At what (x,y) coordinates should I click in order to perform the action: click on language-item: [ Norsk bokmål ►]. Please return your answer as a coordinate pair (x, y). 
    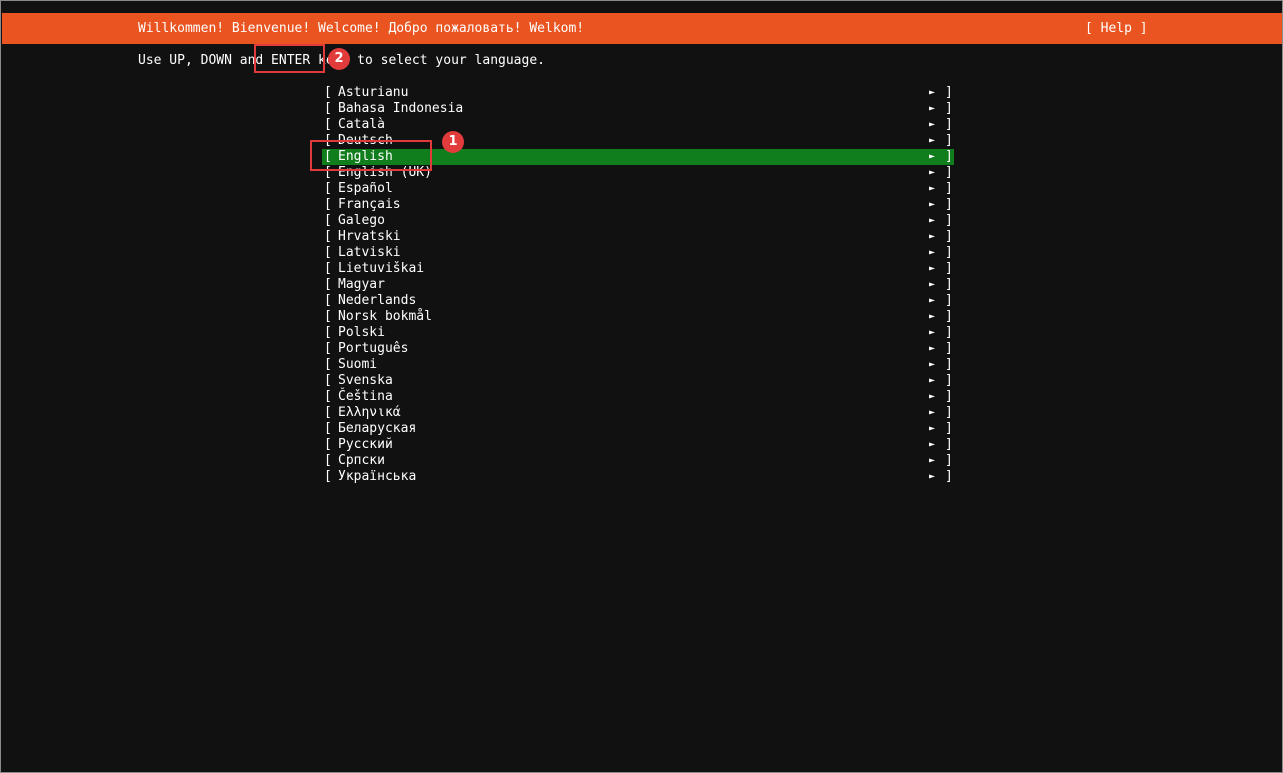
    Looking at the image, I should click on (638, 317).